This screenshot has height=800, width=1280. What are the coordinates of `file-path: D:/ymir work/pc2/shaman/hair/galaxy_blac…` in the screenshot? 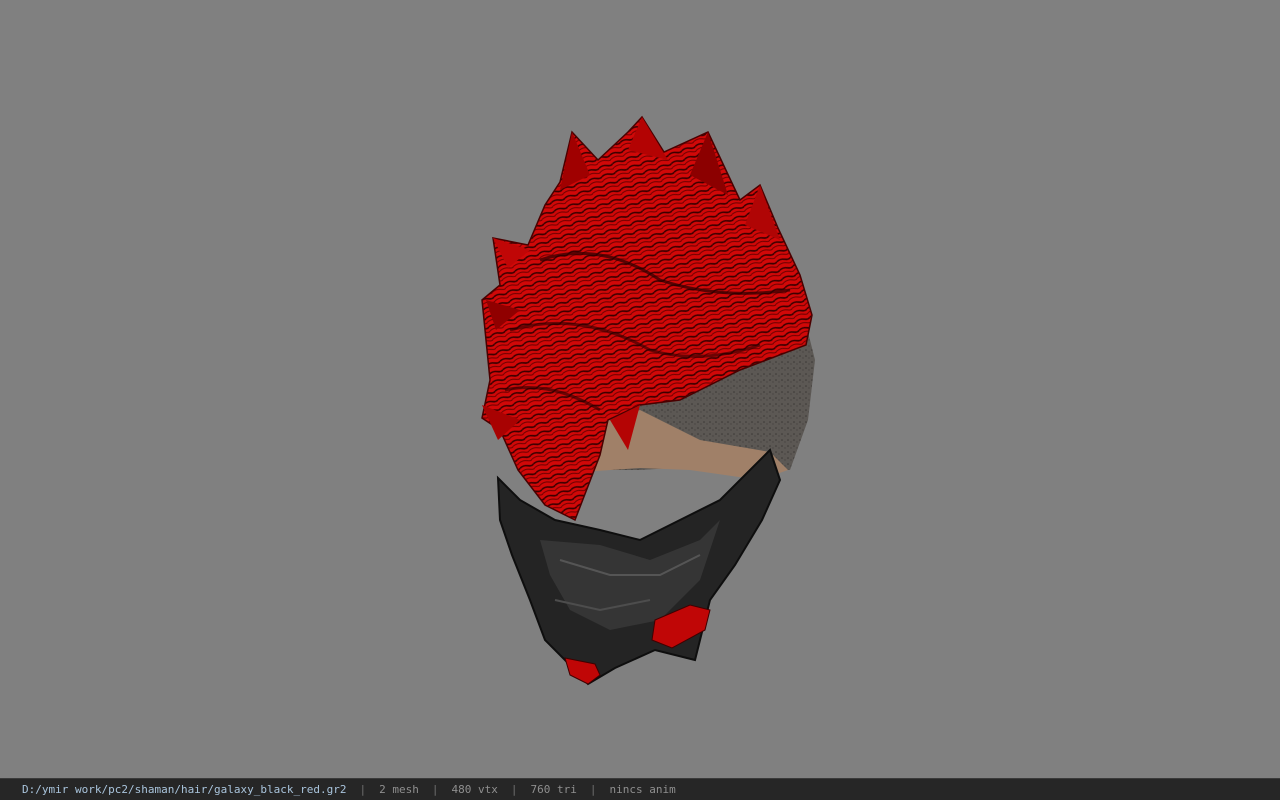 It's located at (184, 789).